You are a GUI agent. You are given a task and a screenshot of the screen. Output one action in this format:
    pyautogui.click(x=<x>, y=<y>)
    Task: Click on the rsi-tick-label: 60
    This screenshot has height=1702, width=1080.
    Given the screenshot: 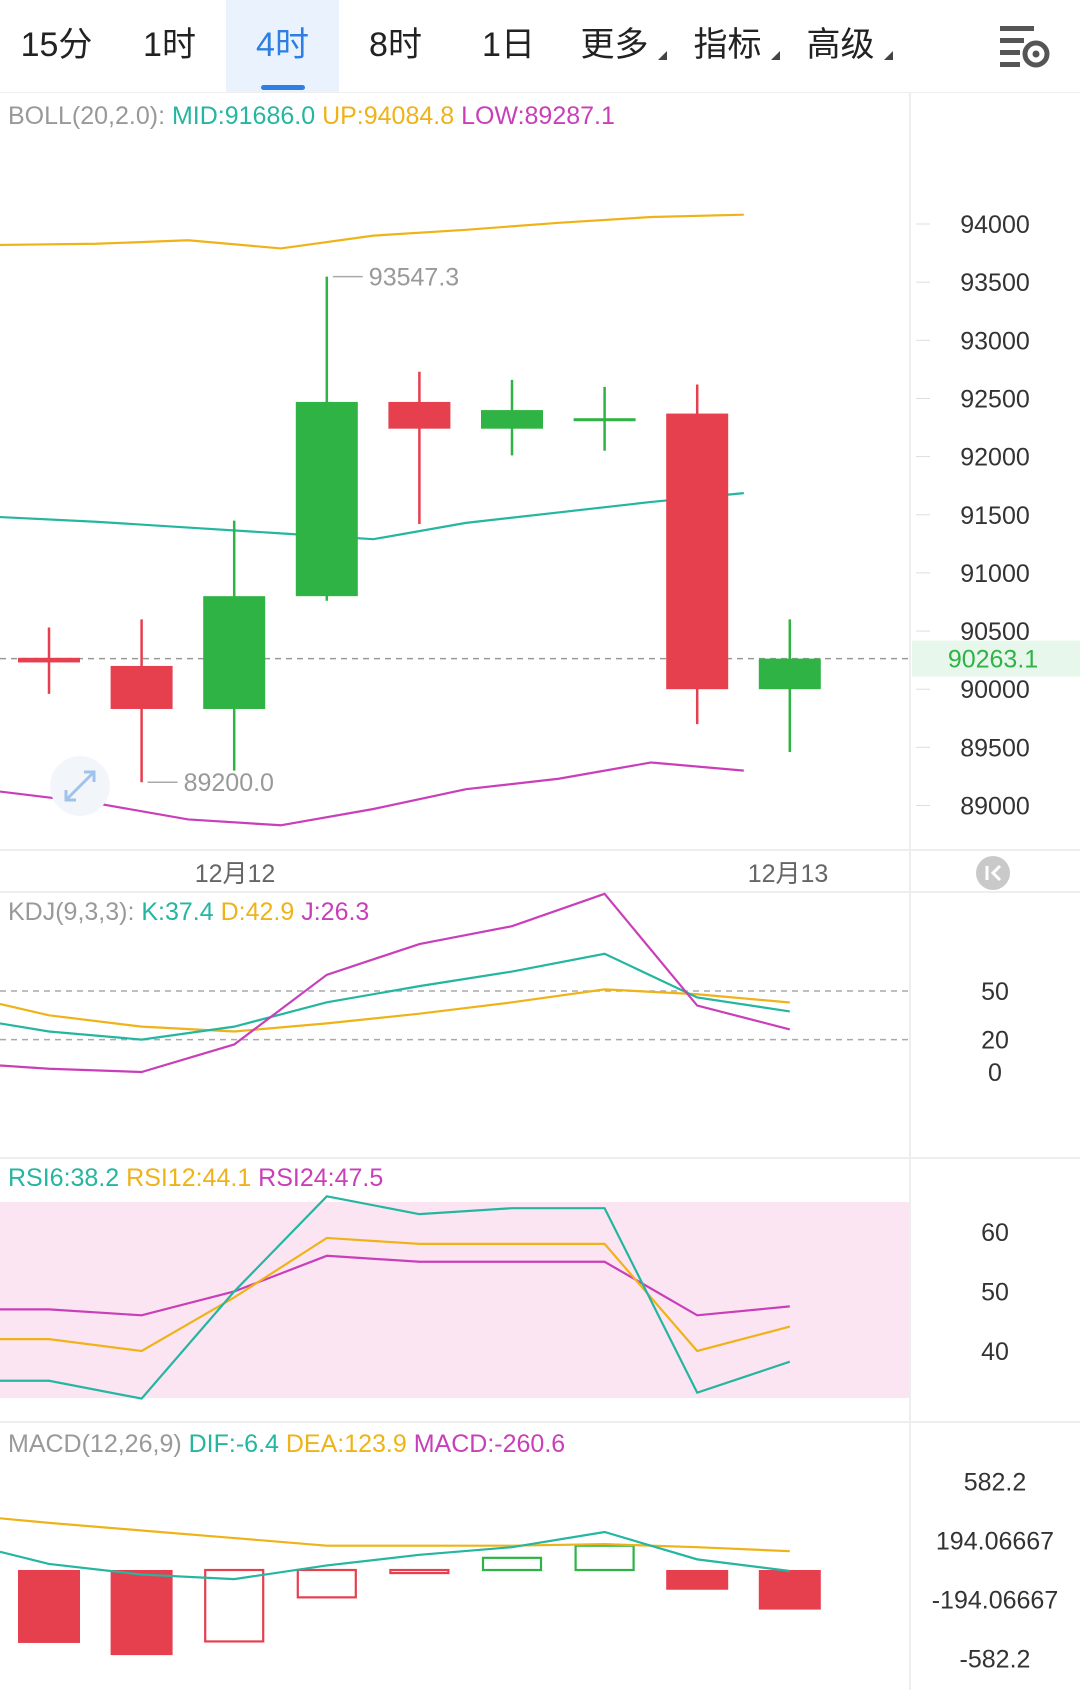 What is the action you would take?
    pyautogui.click(x=995, y=1233)
    